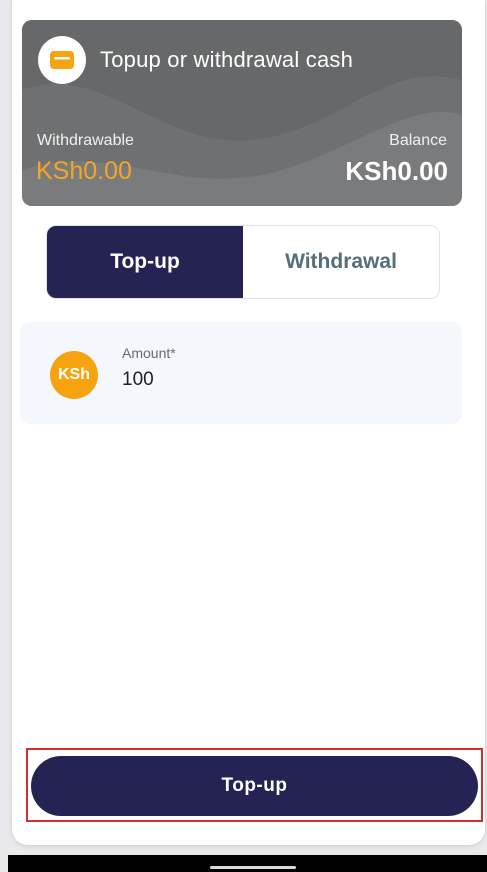 The height and width of the screenshot is (872, 487). I want to click on highlight-box: Top-up, so click(254, 785).